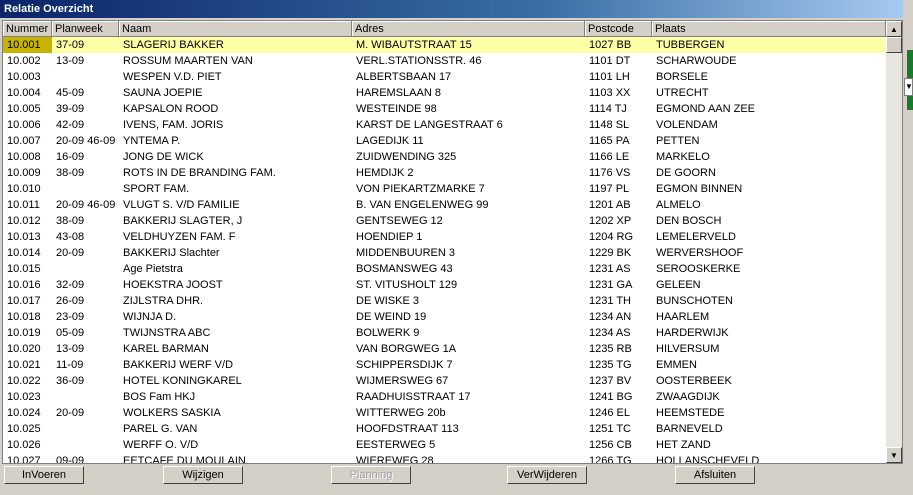 This screenshot has height=495, width=913. Describe the element at coordinates (27, 365) in the screenshot. I see `cell-nummer: 10.021` at that location.